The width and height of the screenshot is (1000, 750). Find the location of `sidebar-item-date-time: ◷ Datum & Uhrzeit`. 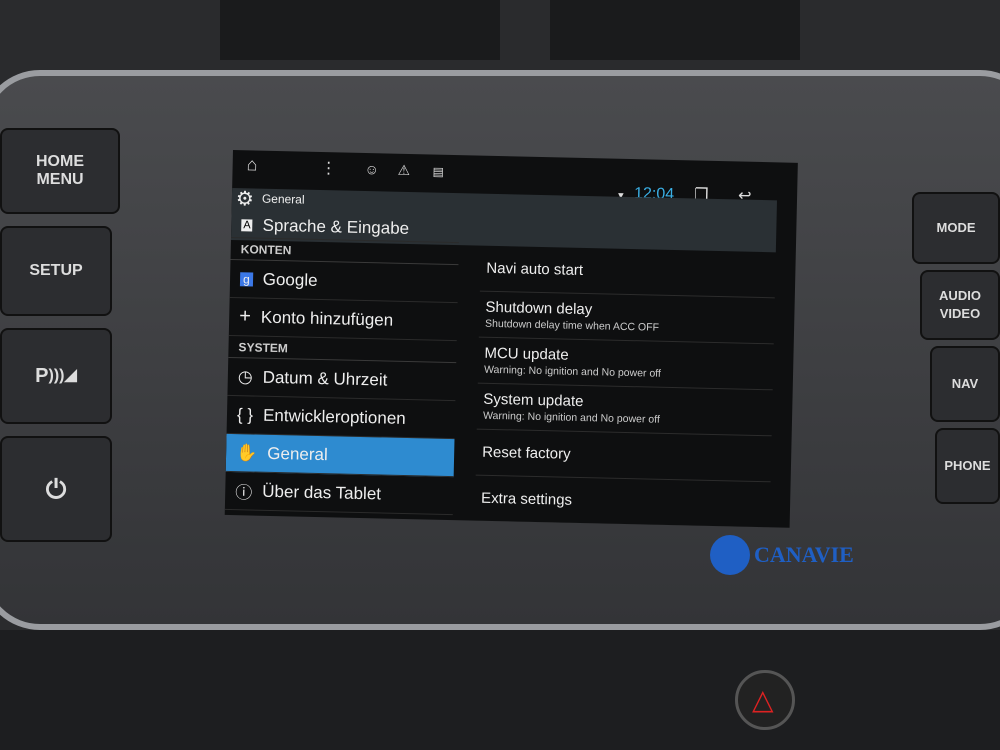

sidebar-item-date-time: ◷ Datum & Uhrzeit is located at coordinates (342, 379).